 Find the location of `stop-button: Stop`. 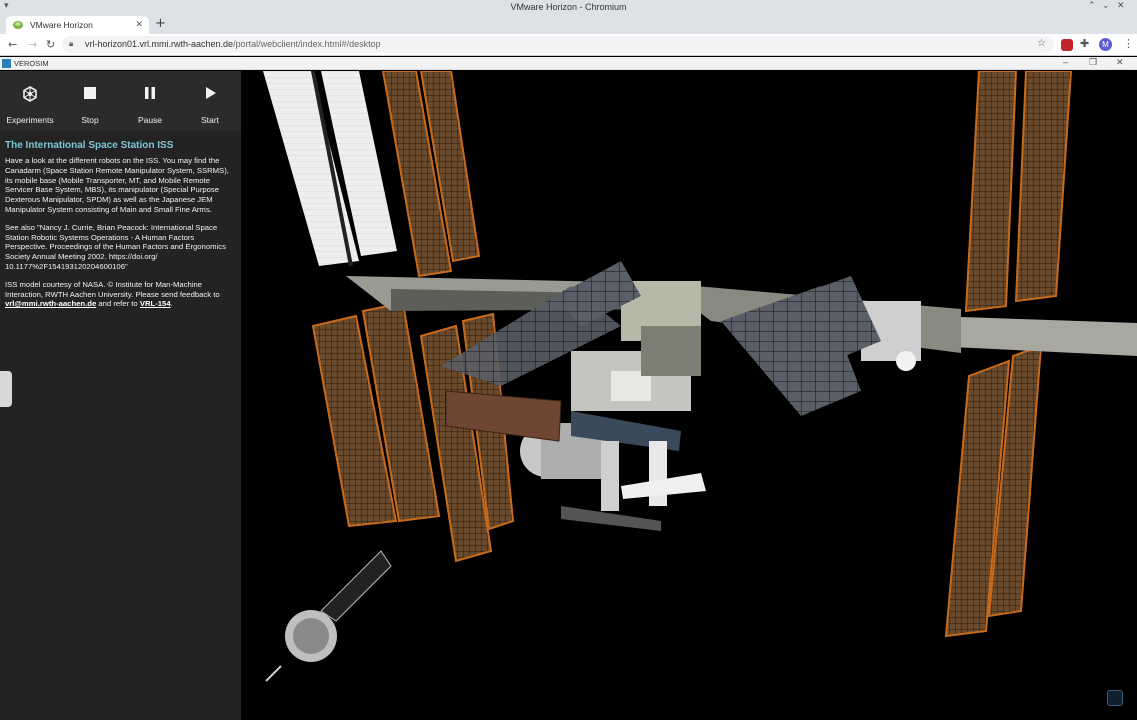

stop-button: Stop is located at coordinates (90, 101).